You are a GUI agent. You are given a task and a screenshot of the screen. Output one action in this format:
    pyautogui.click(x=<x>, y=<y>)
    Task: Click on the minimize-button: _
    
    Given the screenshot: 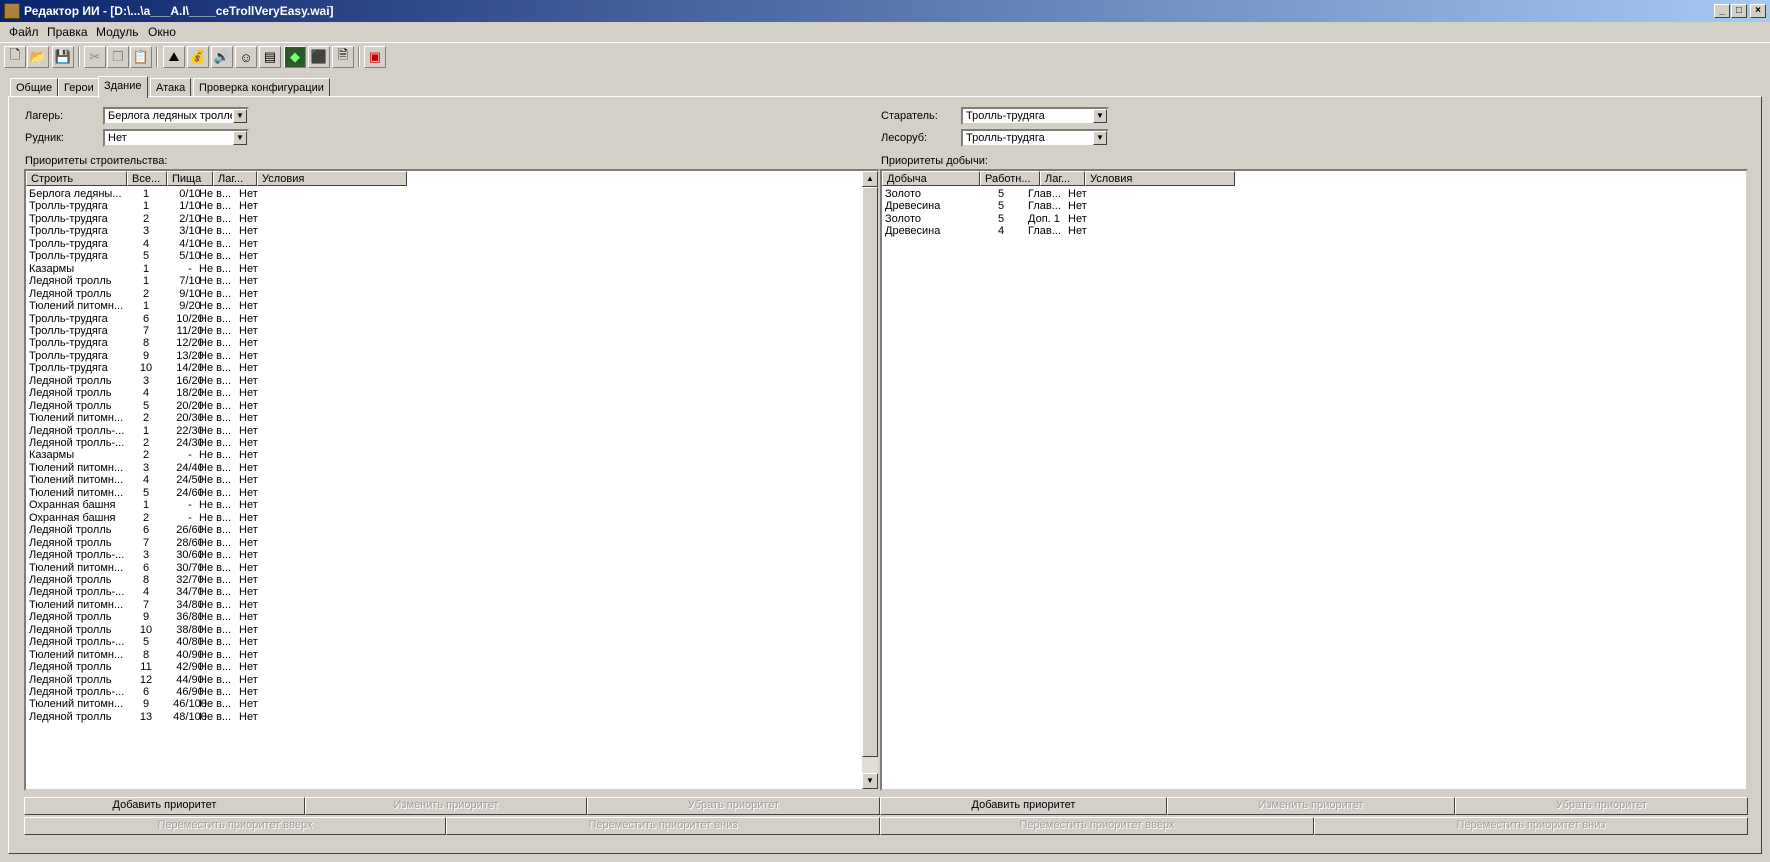 What is the action you would take?
    pyautogui.click(x=1722, y=11)
    